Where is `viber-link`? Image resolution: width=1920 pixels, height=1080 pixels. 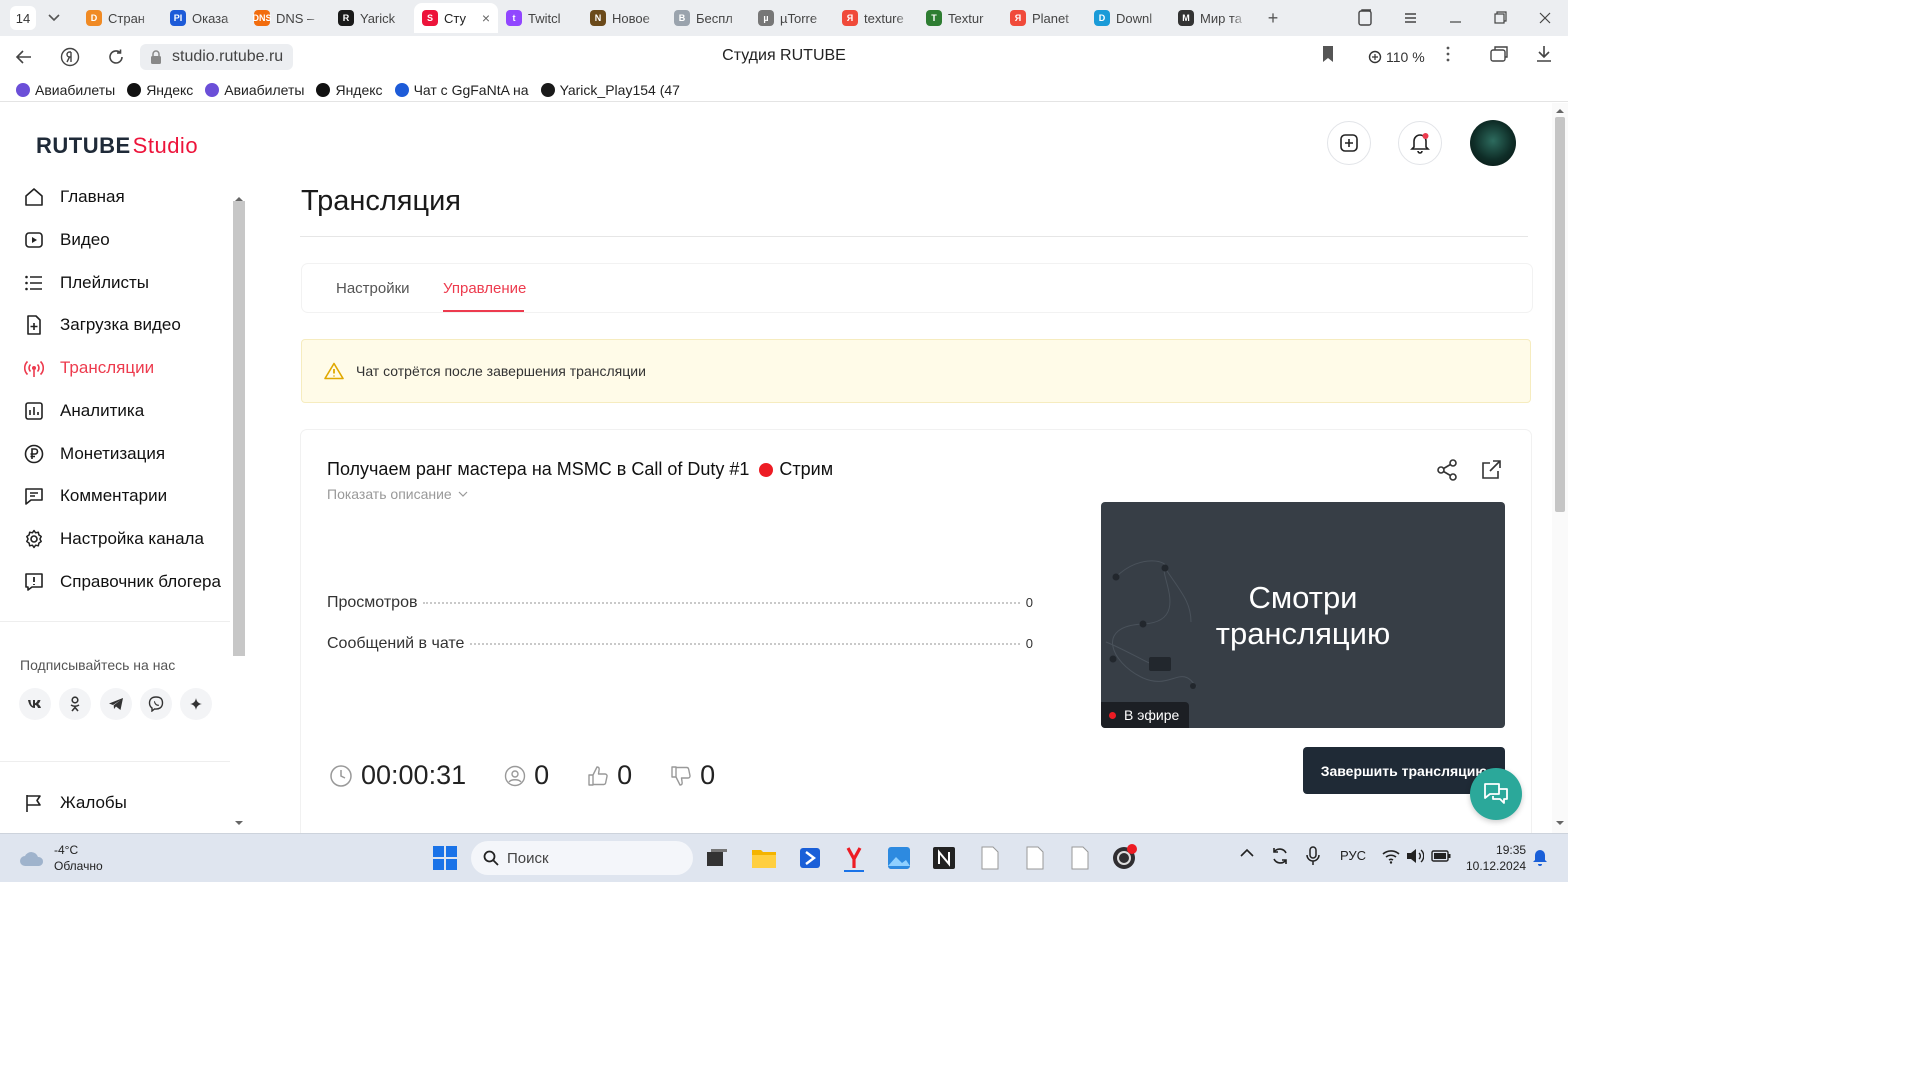 viber-link is located at coordinates (156, 704).